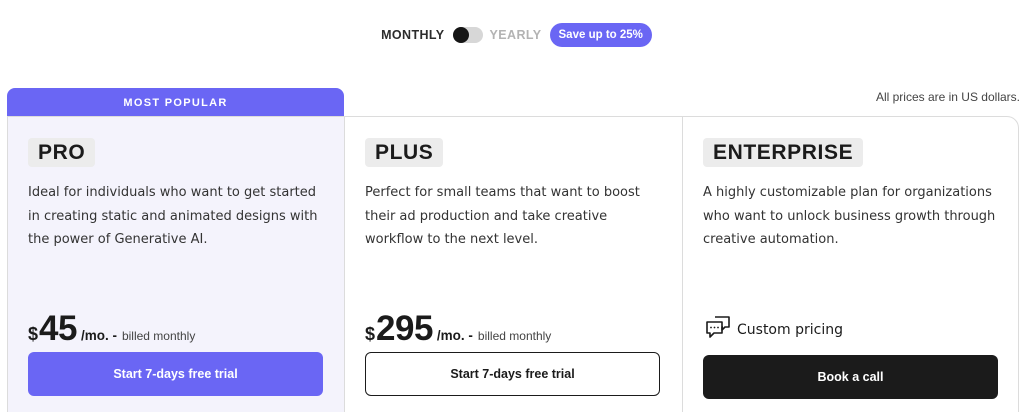 Image resolution: width=1033 pixels, height=412 pixels. What do you see at coordinates (512, 374) in the screenshot?
I see `start-trial-button-plus: Start 7-days free trial` at bounding box center [512, 374].